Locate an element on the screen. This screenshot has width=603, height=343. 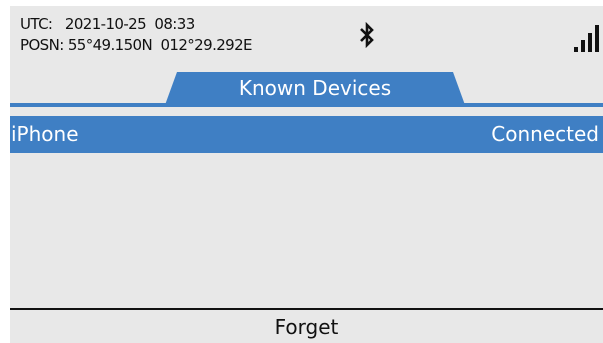
signal-strength-icon is located at coordinates (586, 38).